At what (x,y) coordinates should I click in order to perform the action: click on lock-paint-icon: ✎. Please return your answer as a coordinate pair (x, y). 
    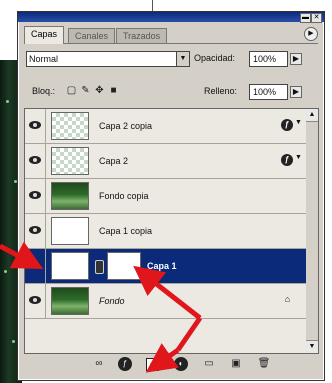
    Looking at the image, I should click on (85, 90).